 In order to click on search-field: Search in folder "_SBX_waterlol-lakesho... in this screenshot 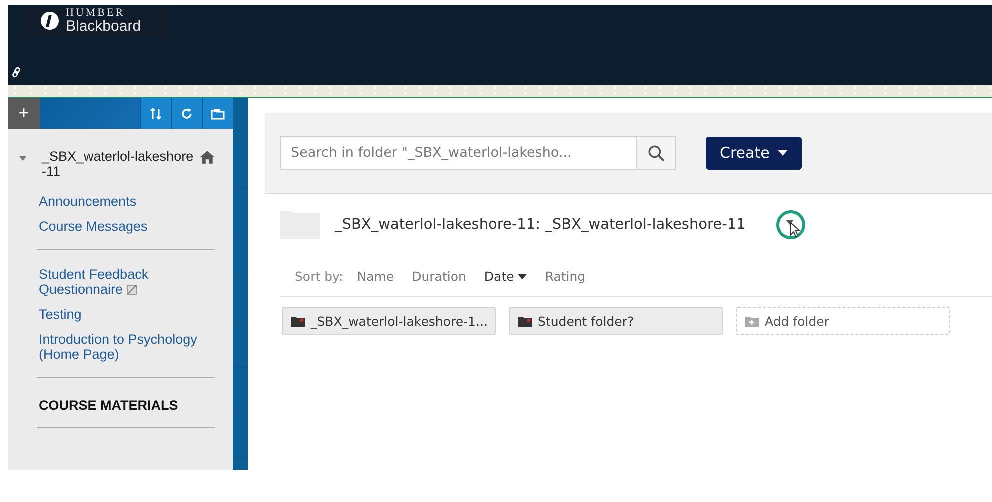, I will do `click(458, 153)`.